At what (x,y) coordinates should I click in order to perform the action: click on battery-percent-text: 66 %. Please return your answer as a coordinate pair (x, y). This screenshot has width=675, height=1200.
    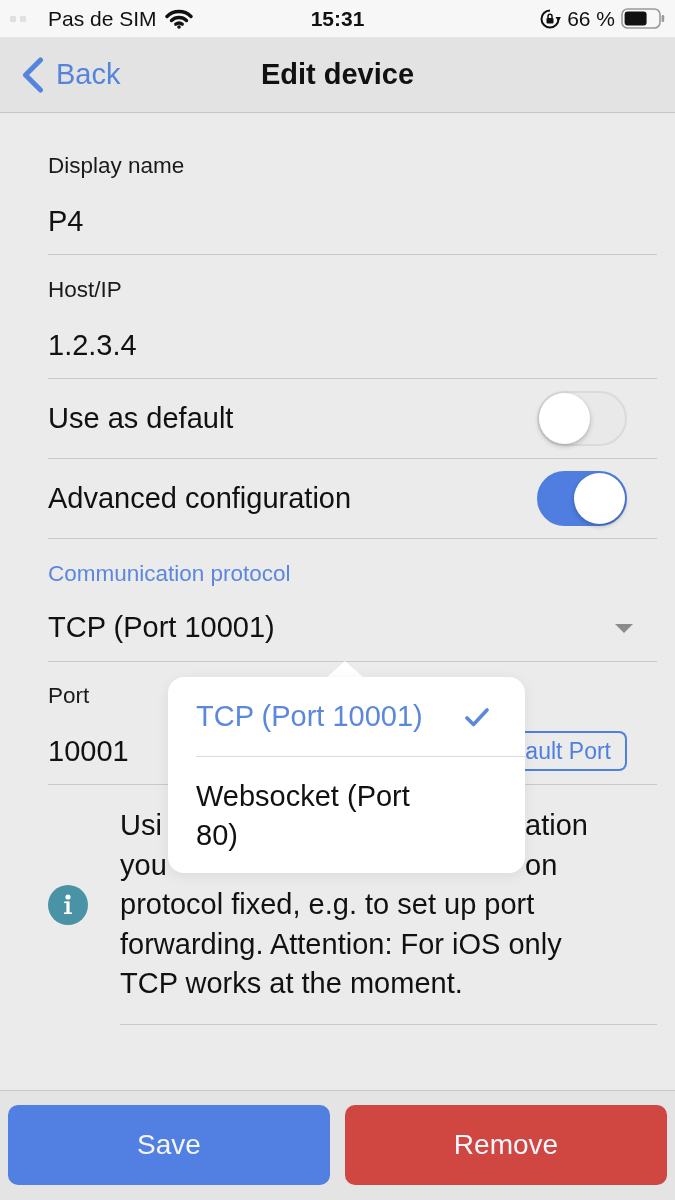
    Looking at the image, I should click on (591, 18).